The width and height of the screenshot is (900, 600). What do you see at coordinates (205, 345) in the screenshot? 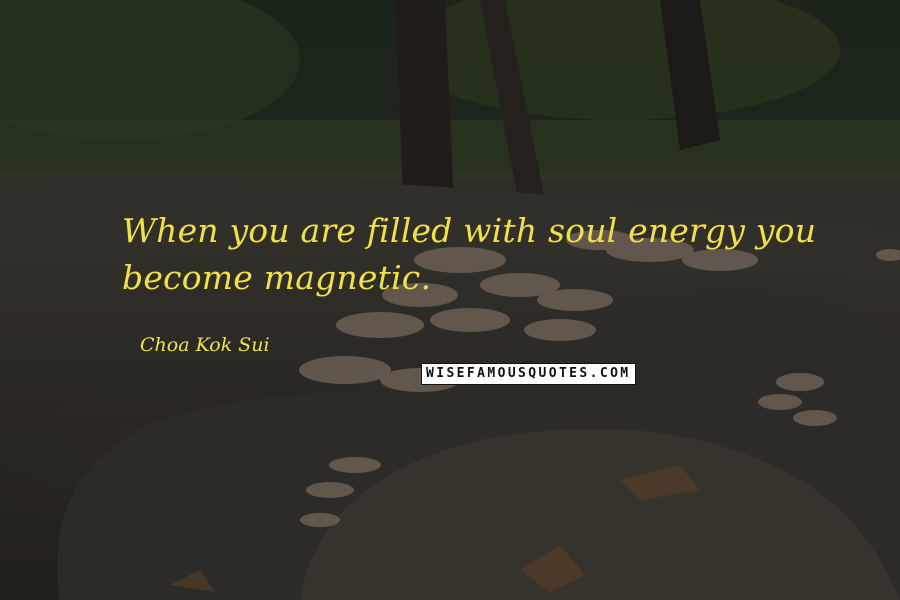
I see `quote-author: Choa Kok Sui` at bounding box center [205, 345].